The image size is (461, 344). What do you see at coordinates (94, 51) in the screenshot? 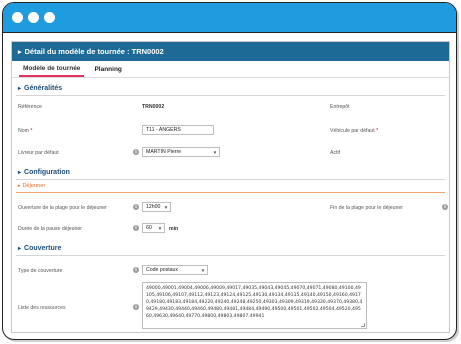
I see `panel-title: Détail du modèle de tournée : TRN0002` at bounding box center [94, 51].